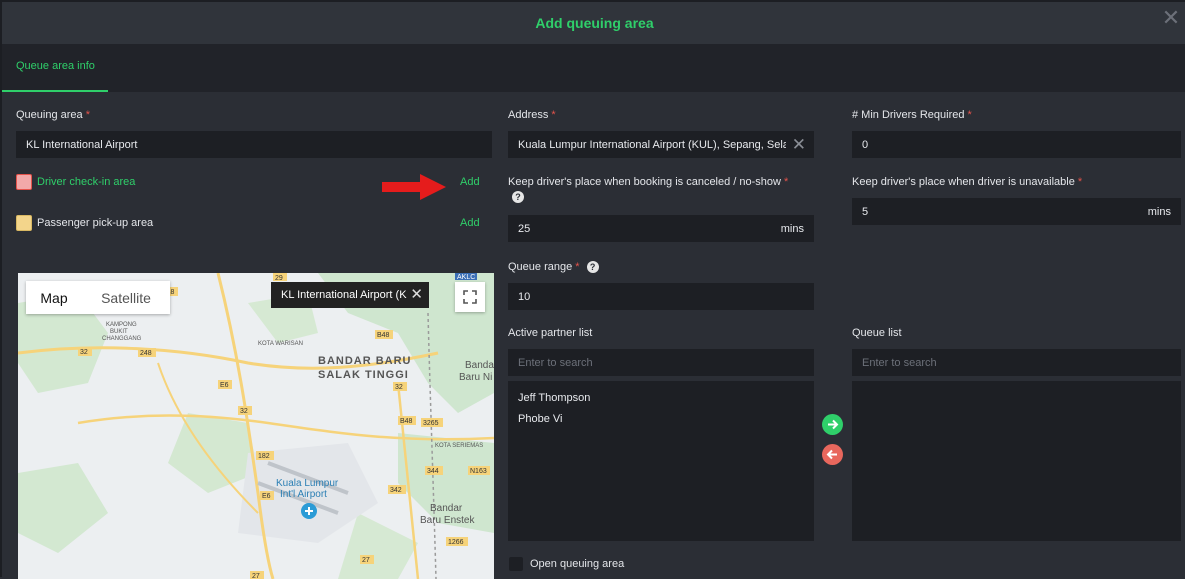 The width and height of the screenshot is (1185, 579). I want to click on active-partner-search-input: Enter to search, so click(661, 362).